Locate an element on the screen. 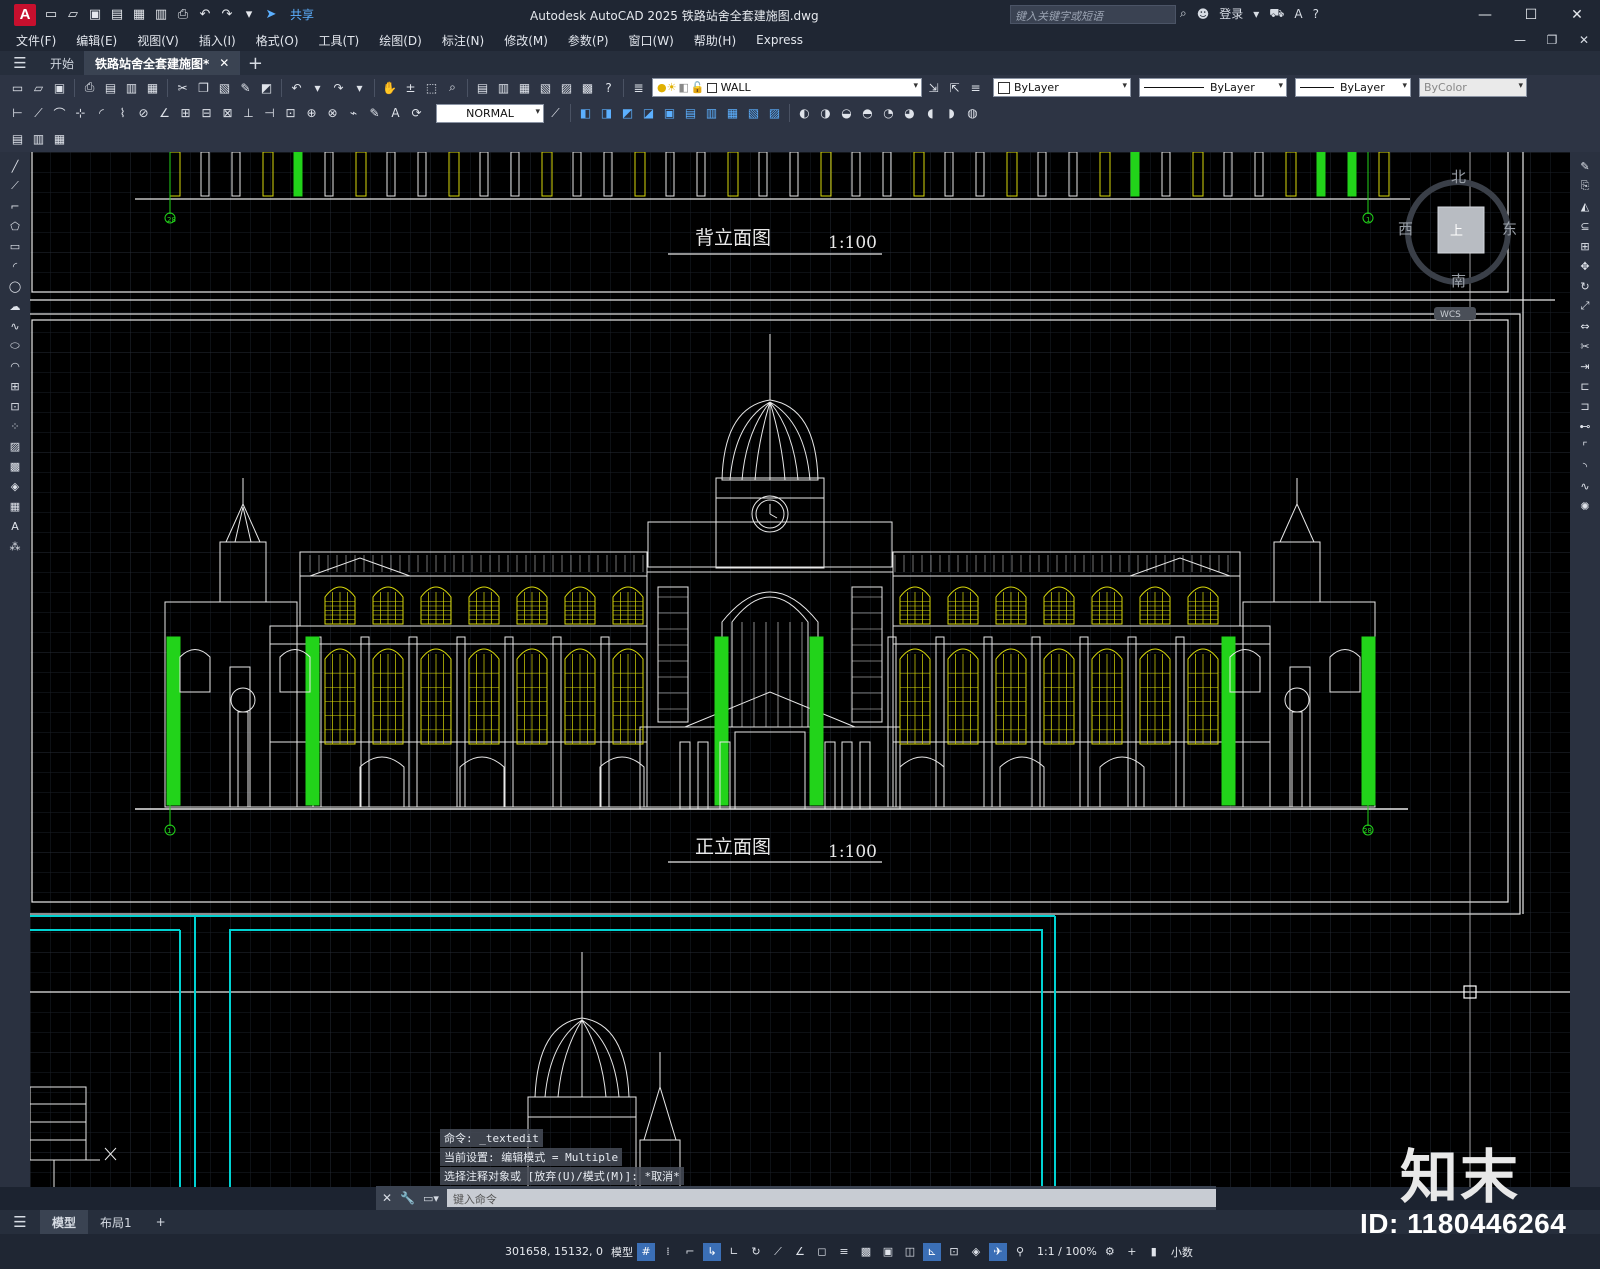 This screenshot has height=1269, width=1600. mirror-icon: ◭ is located at coordinates (1585, 206).